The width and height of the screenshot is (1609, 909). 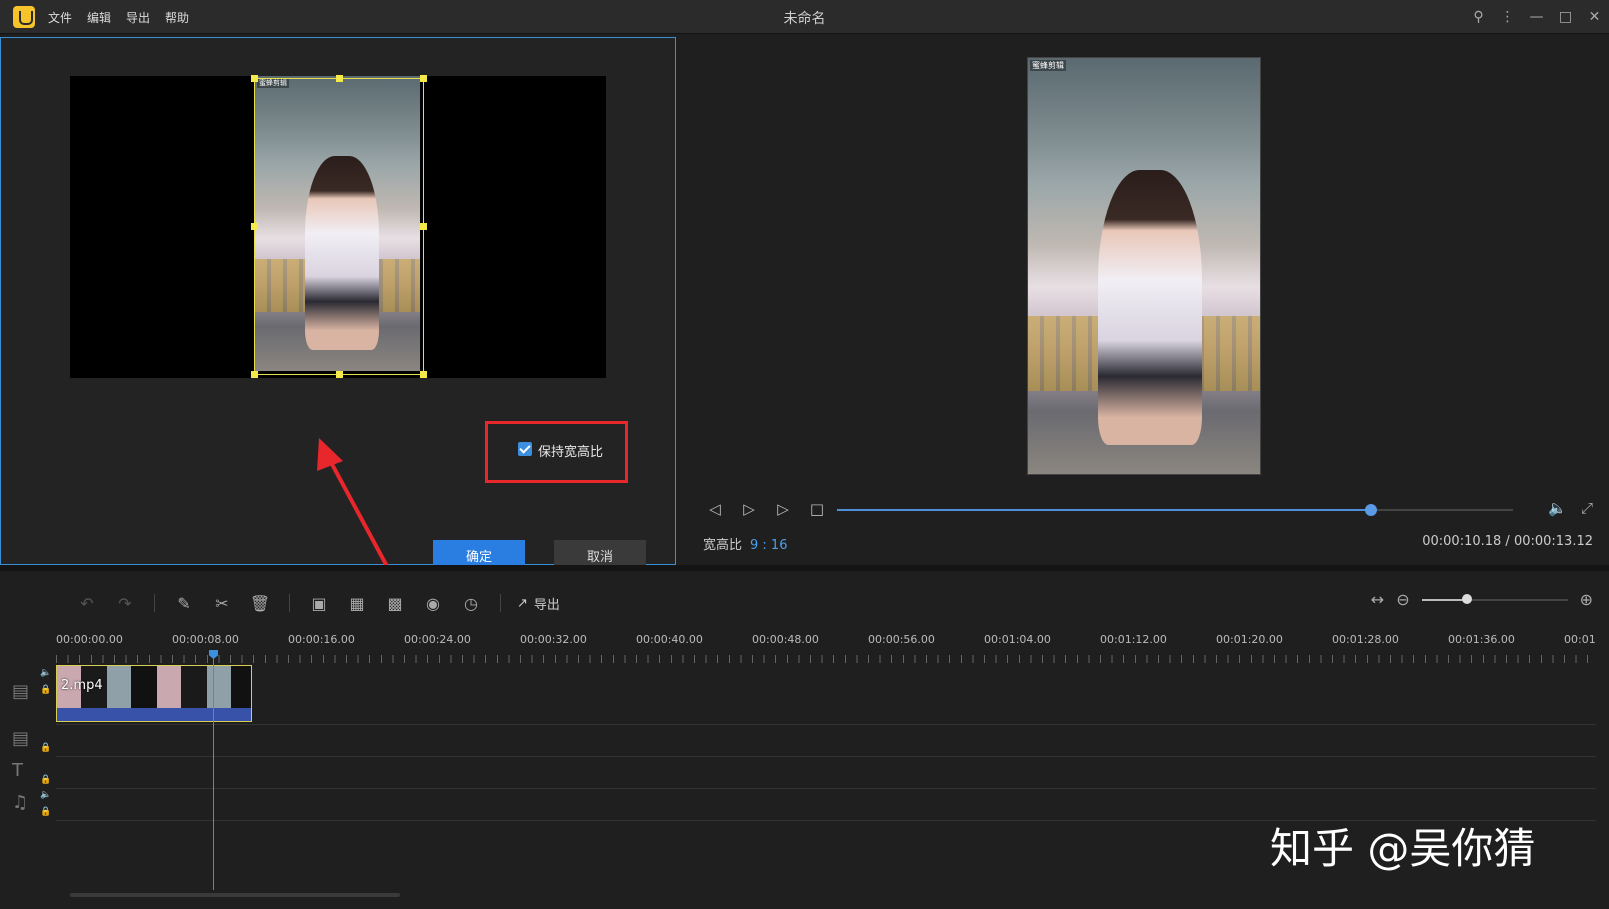 What do you see at coordinates (321, 639) in the screenshot?
I see `ruler-label: 00:00:16.00` at bounding box center [321, 639].